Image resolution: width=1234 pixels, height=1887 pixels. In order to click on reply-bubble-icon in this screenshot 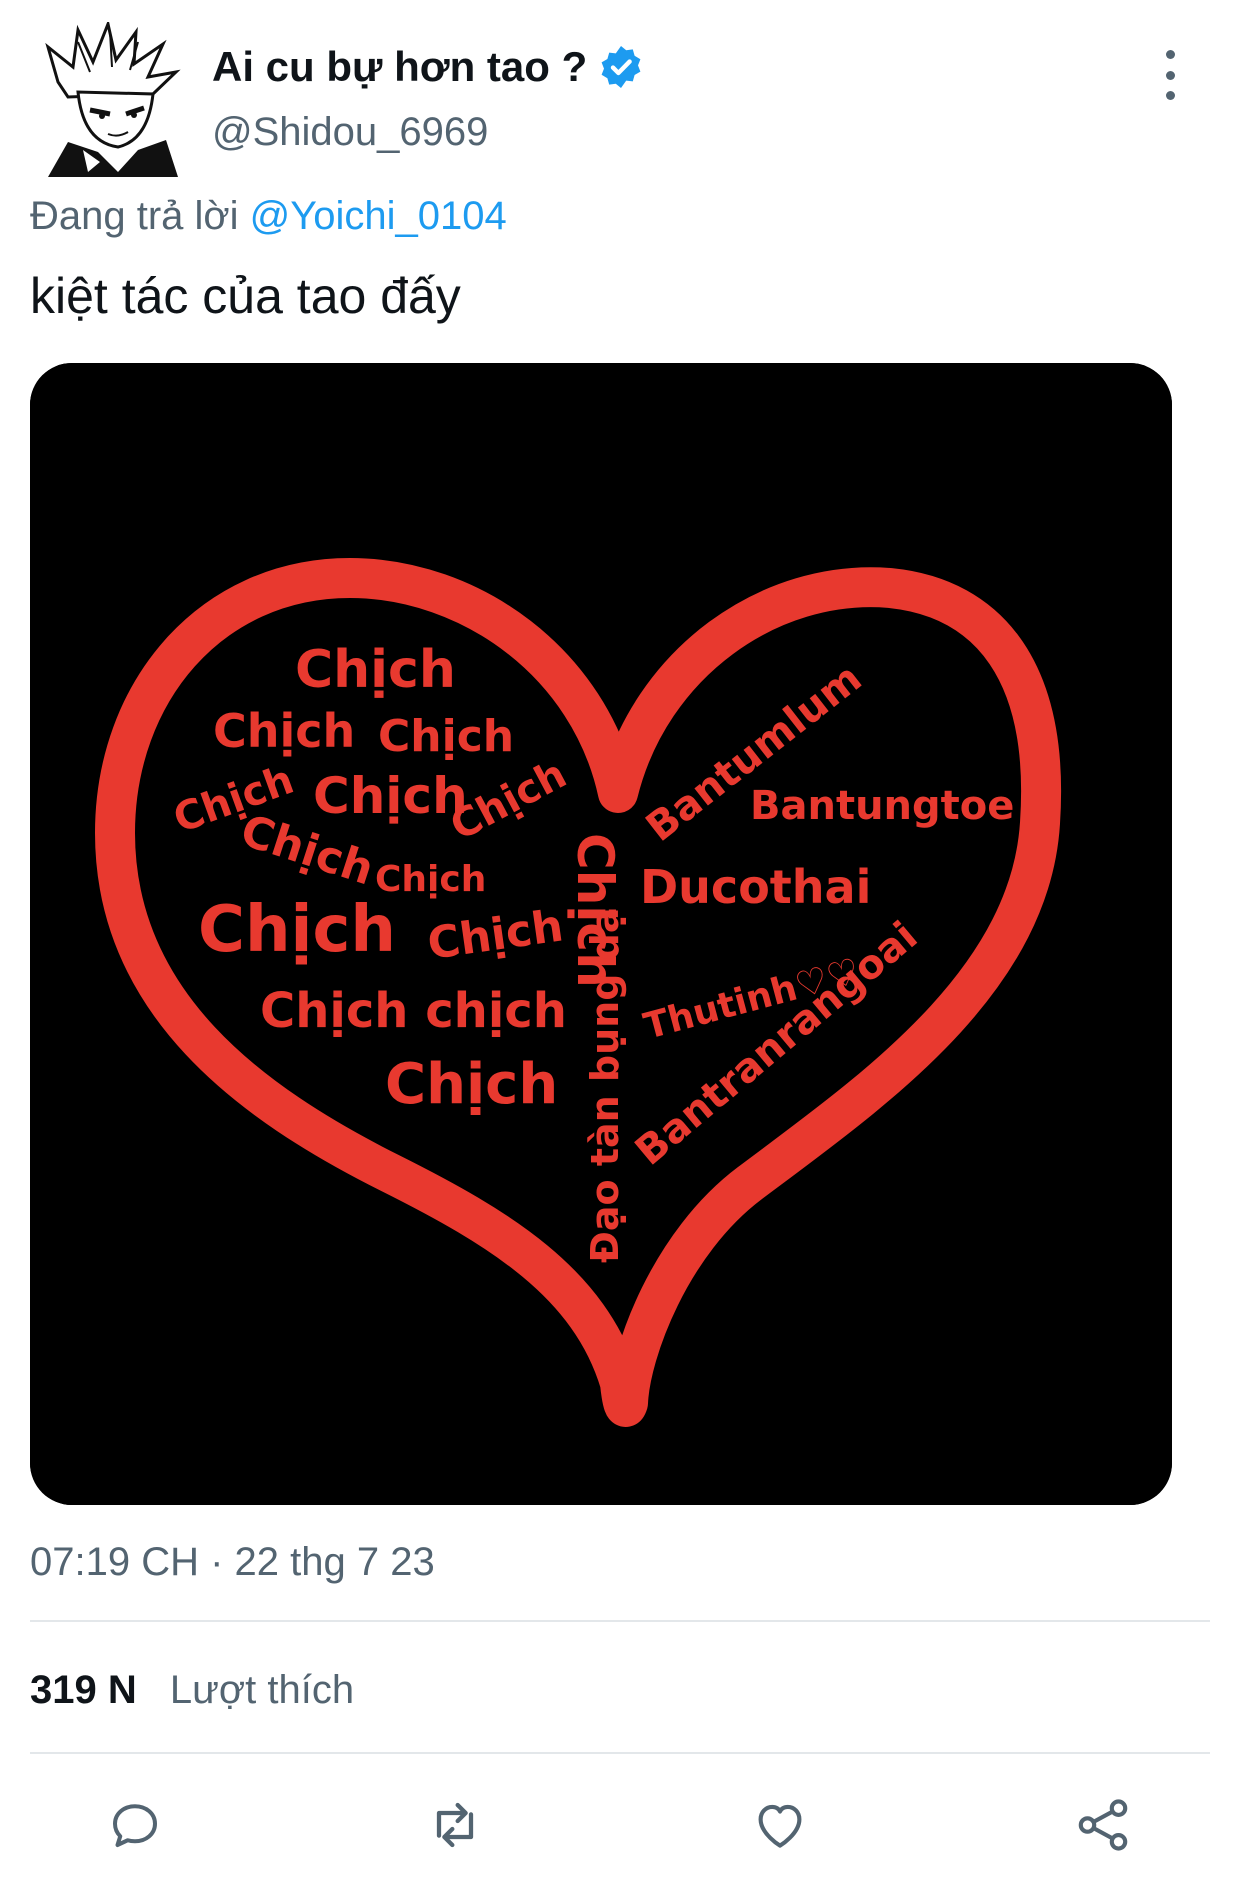, I will do `click(135, 1825)`.